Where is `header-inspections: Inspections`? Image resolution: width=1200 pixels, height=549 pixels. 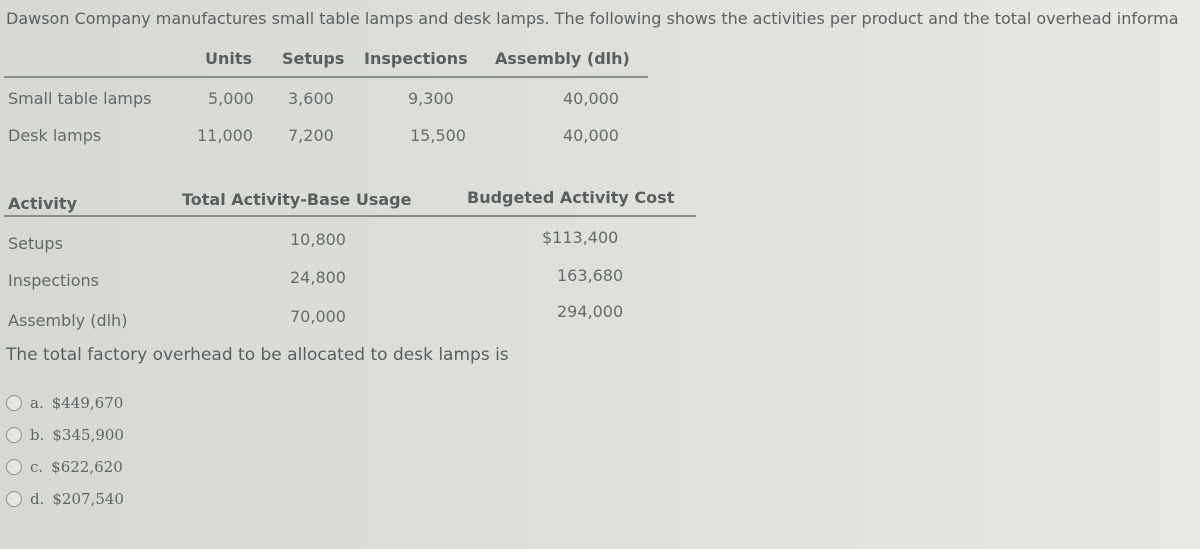
header-inspections: Inspections is located at coordinates (416, 58).